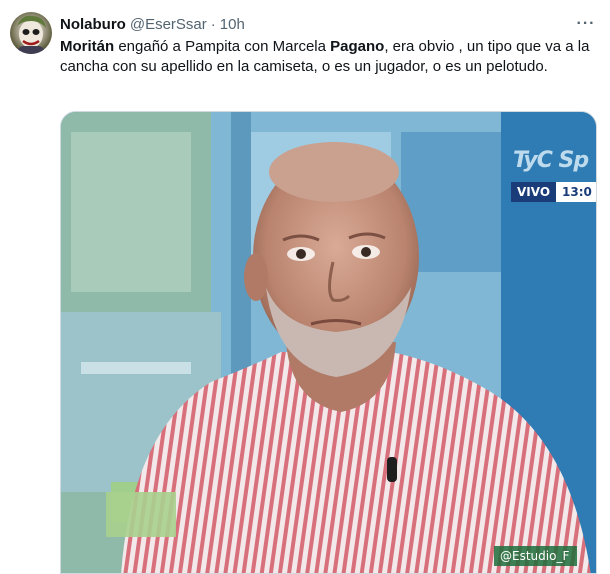 Image resolution: width=610 pixels, height=574 pixels. I want to click on tweet-header: Nolaburo @EserSsar · 10h, so click(152, 24).